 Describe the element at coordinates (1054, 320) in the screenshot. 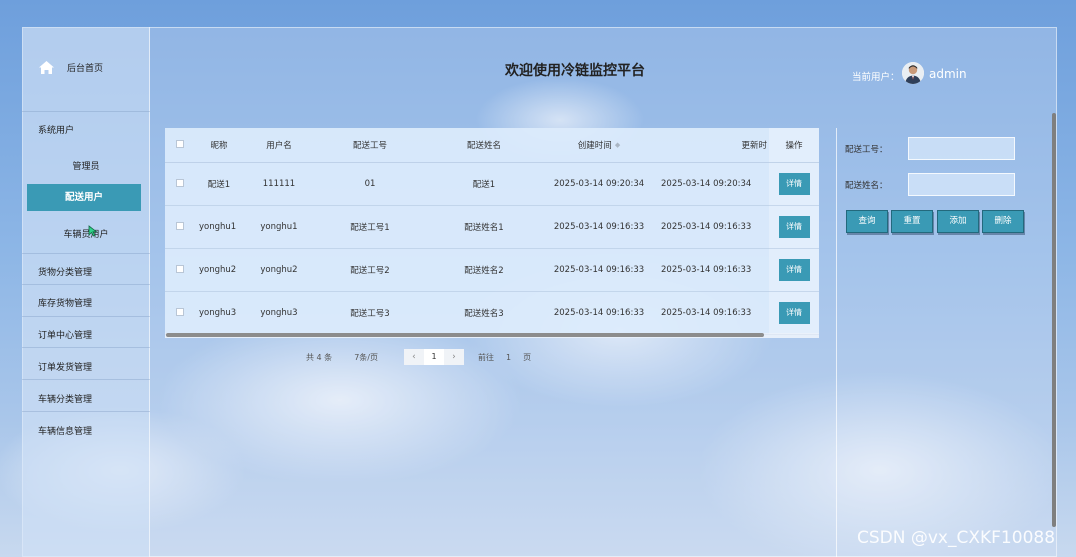

I see `page-vertical-scrollbar` at that location.